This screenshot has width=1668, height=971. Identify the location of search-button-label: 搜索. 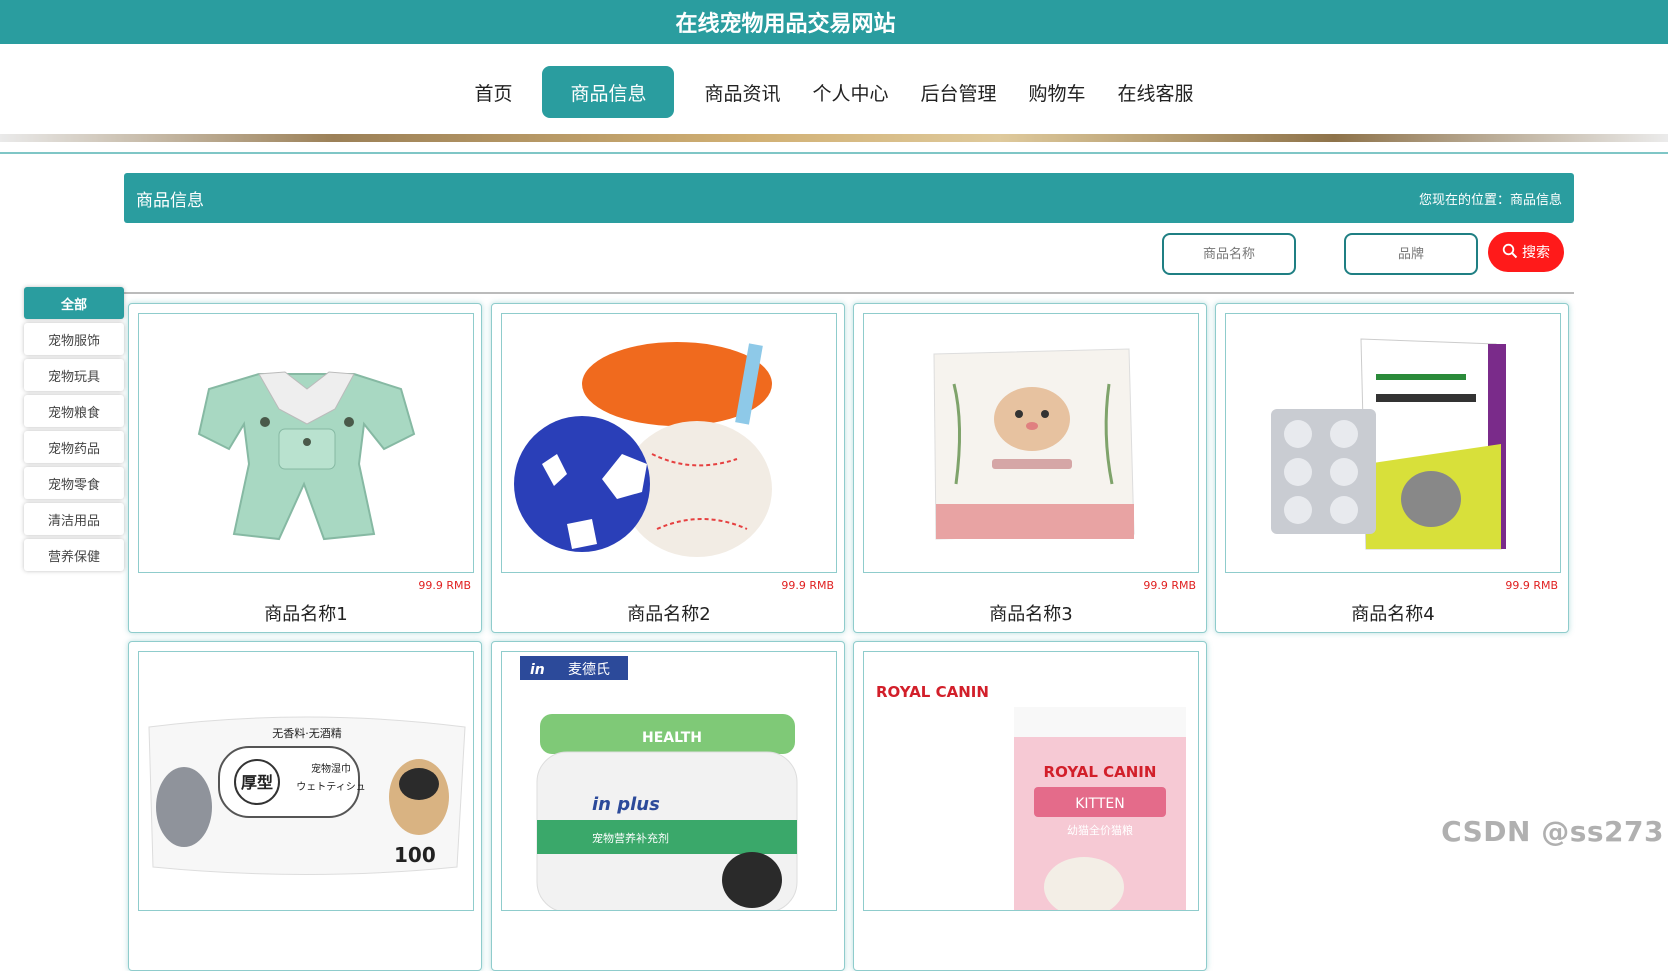
(1536, 252).